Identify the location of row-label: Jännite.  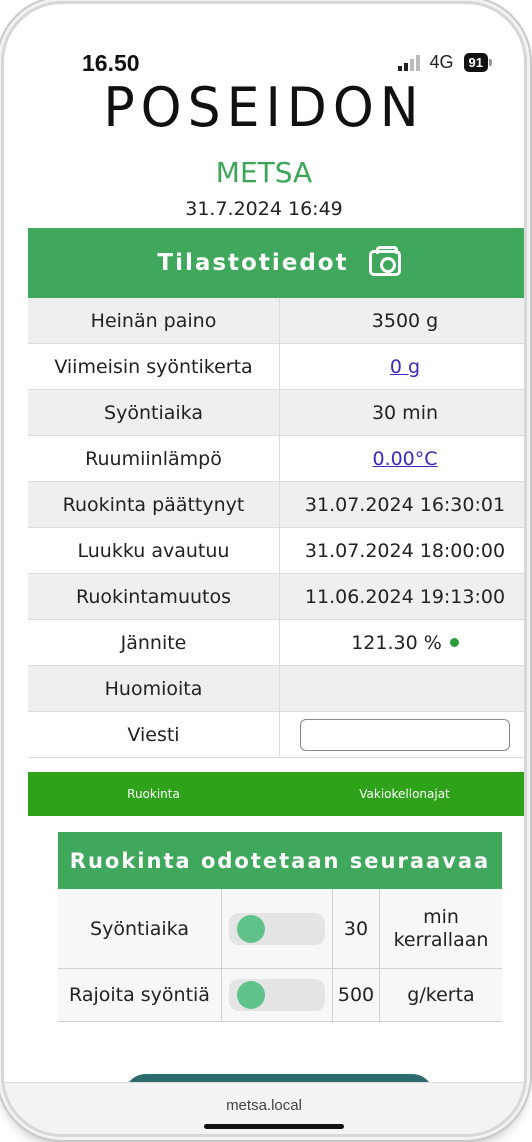
(154, 642).